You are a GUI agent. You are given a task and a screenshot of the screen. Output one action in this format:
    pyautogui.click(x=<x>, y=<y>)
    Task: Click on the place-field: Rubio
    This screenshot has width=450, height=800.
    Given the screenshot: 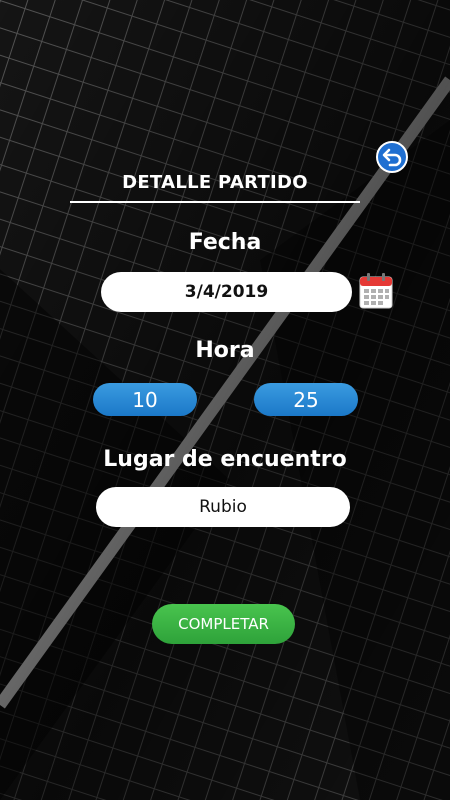 What is the action you would take?
    pyautogui.click(x=223, y=507)
    